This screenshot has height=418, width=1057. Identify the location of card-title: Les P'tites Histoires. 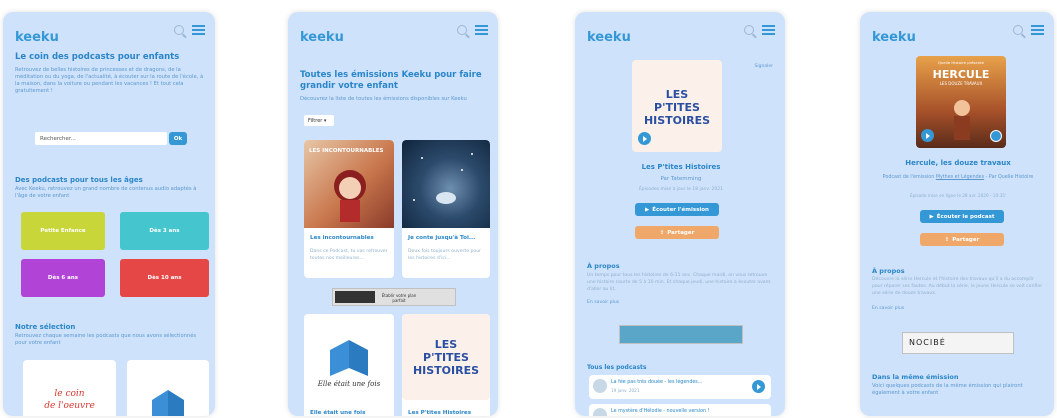
(440, 413).